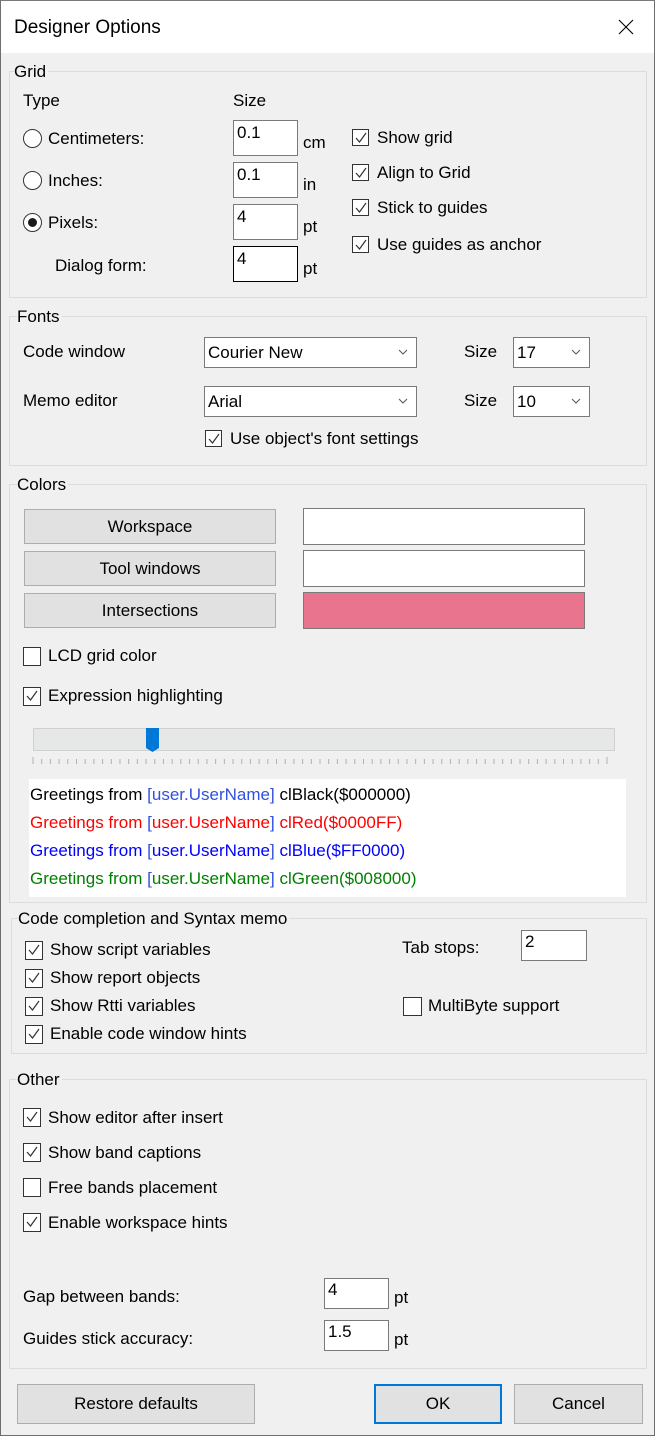  I want to click on show-script-variables-label: Show script variables, so click(130, 949).